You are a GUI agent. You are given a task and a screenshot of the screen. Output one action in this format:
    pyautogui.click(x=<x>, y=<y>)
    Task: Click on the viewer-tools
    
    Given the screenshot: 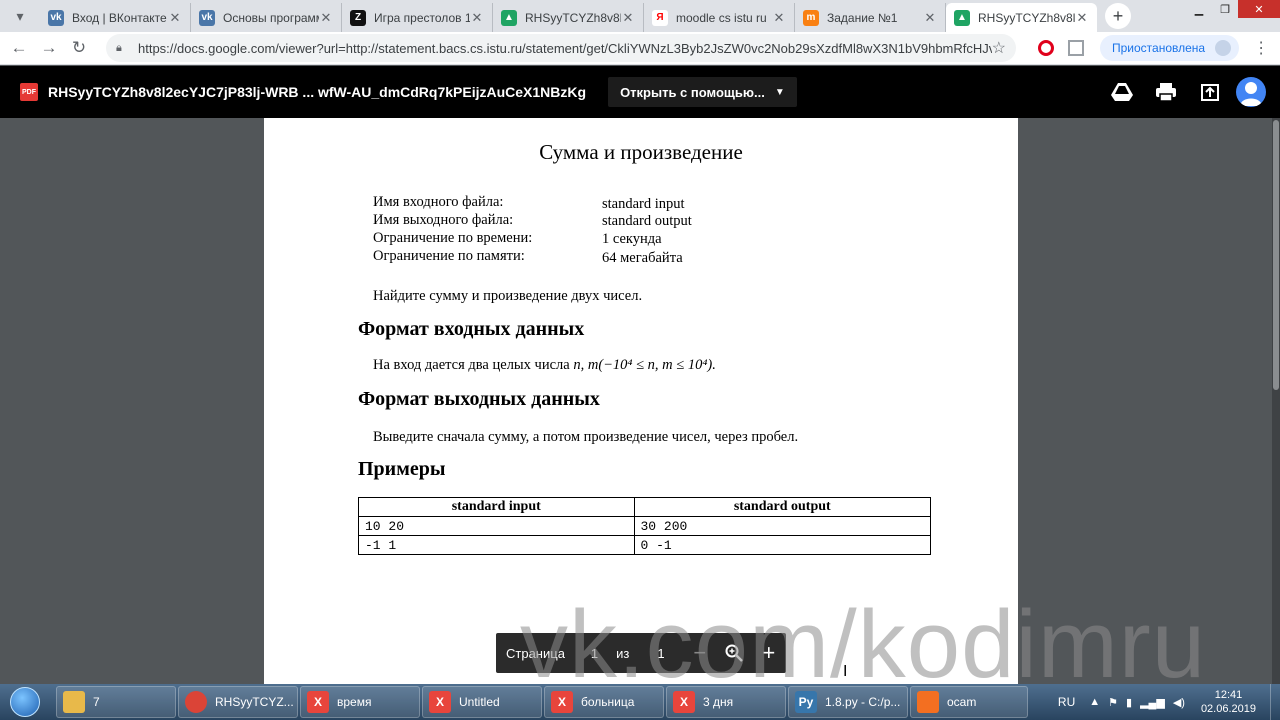 What is the action you would take?
    pyautogui.click(x=1183, y=92)
    